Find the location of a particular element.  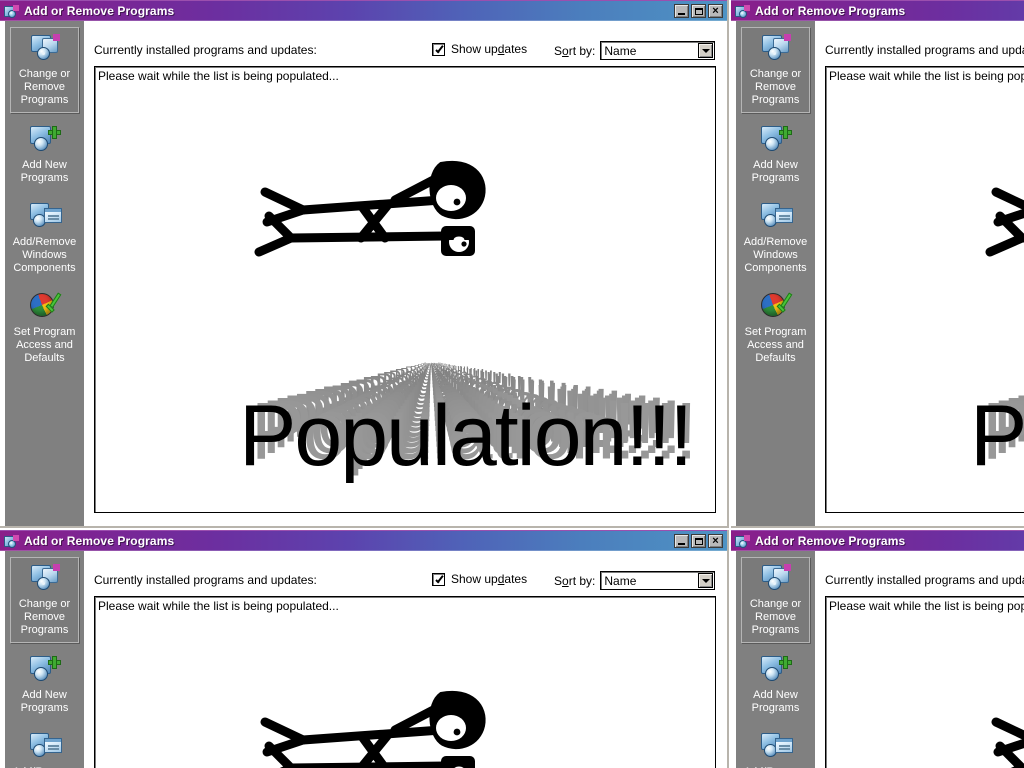

close-icon: × is located at coordinates (715, 10).